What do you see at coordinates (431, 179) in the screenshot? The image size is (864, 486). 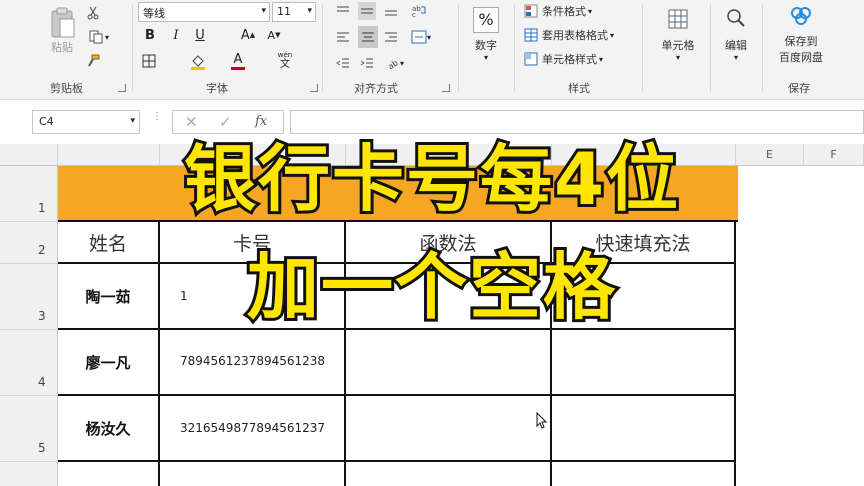 I see `caption-line-1: 银行卡号每4位` at bounding box center [431, 179].